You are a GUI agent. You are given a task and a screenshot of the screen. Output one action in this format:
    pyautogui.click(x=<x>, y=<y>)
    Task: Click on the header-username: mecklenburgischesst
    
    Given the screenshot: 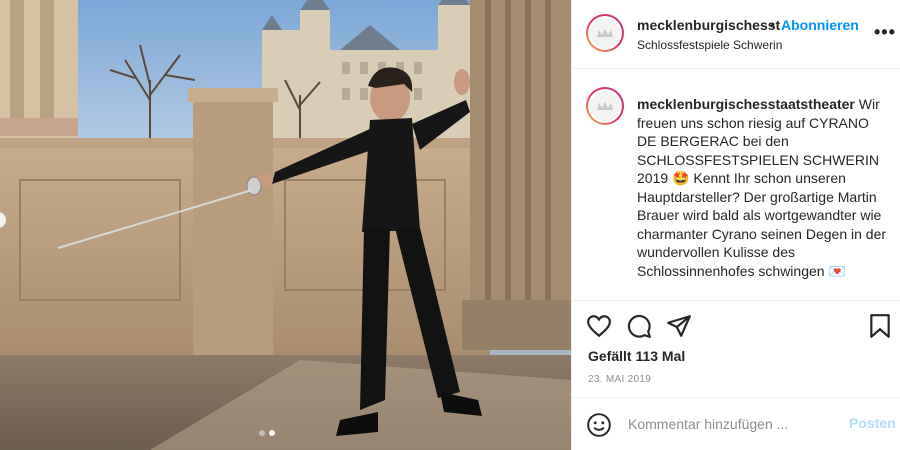 What is the action you would take?
    pyautogui.click(x=708, y=25)
    